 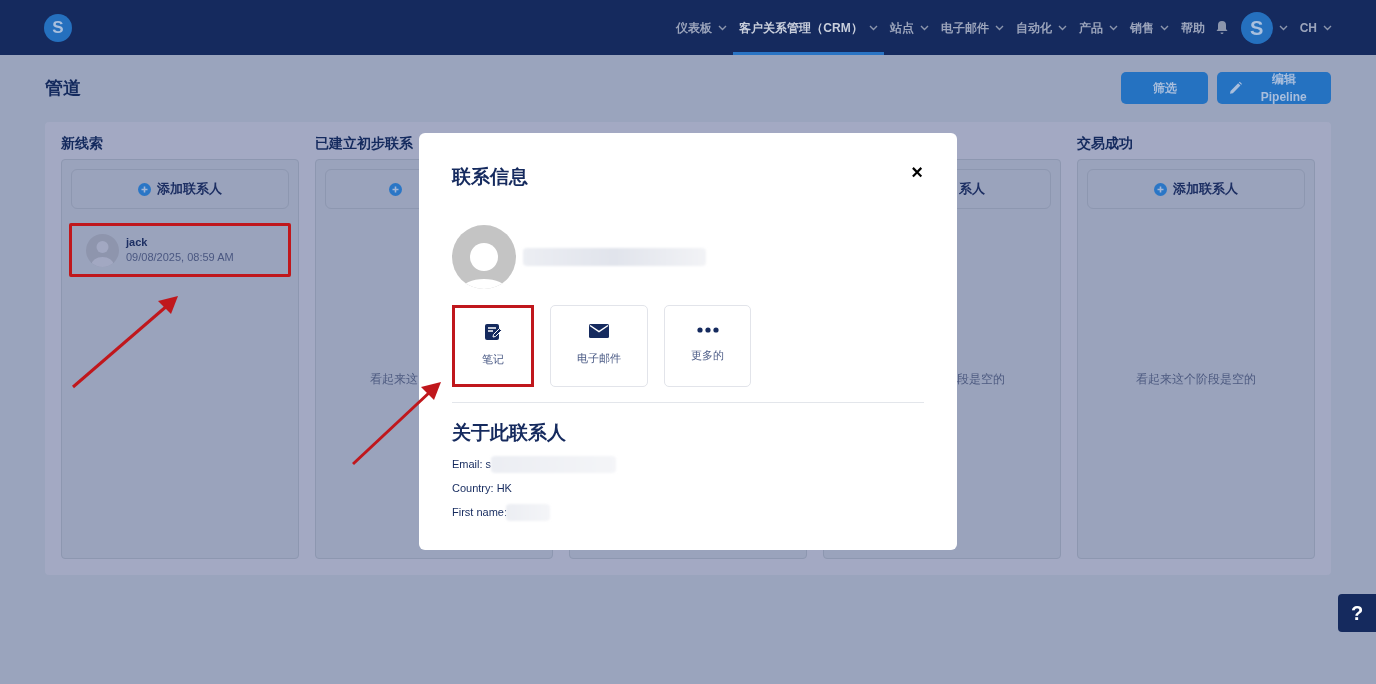 What do you see at coordinates (63, 88) in the screenshot?
I see `page-title: 管道` at bounding box center [63, 88].